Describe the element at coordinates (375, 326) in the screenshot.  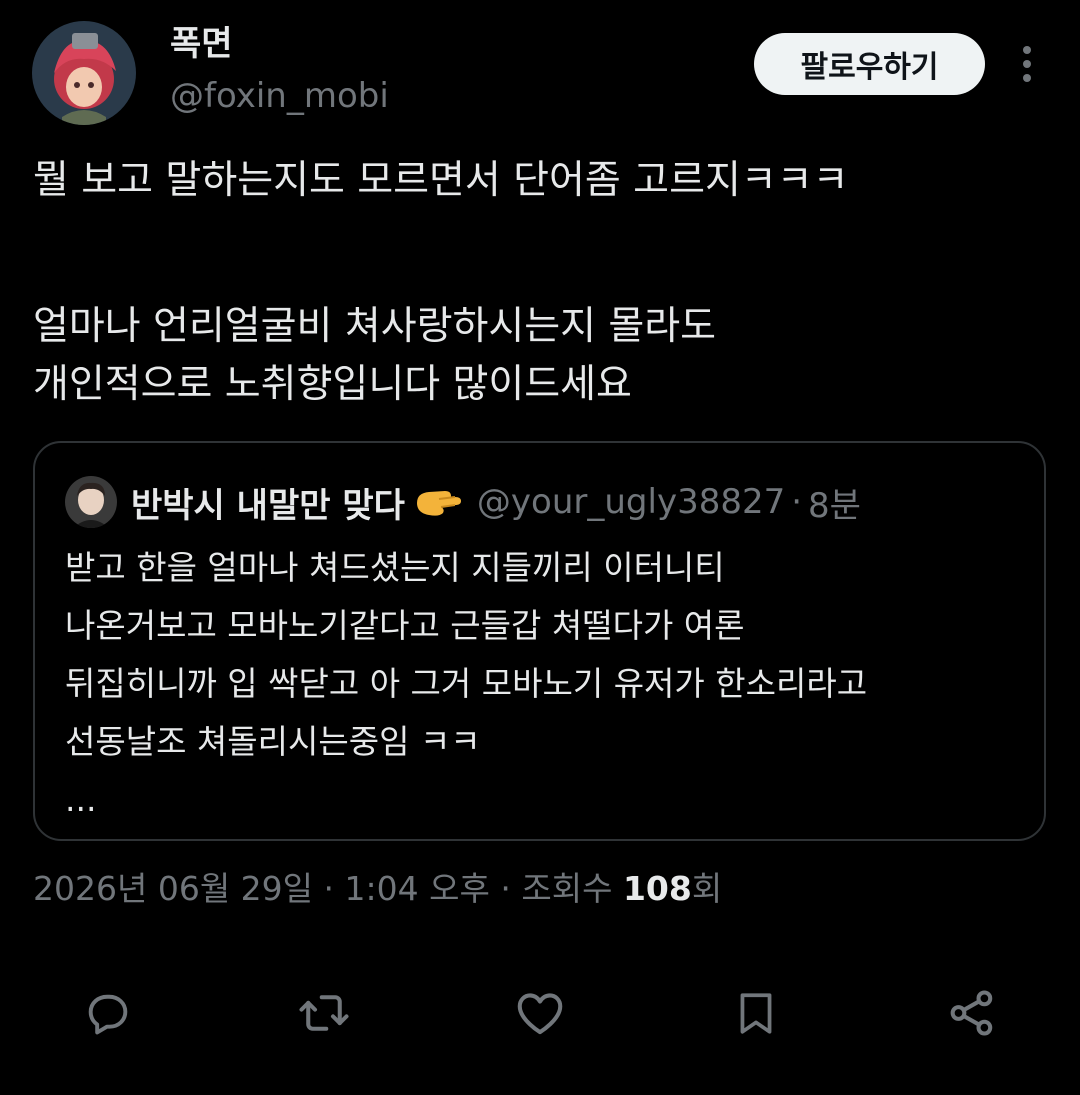
I see `tweet-line: 얼마나 언리얼굴비 쳐사랑하시는지 몰라도` at that location.